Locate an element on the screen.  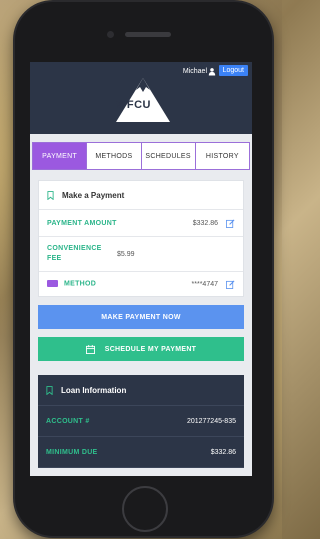
tab-history: HISTORY is located at coordinates (222, 156).